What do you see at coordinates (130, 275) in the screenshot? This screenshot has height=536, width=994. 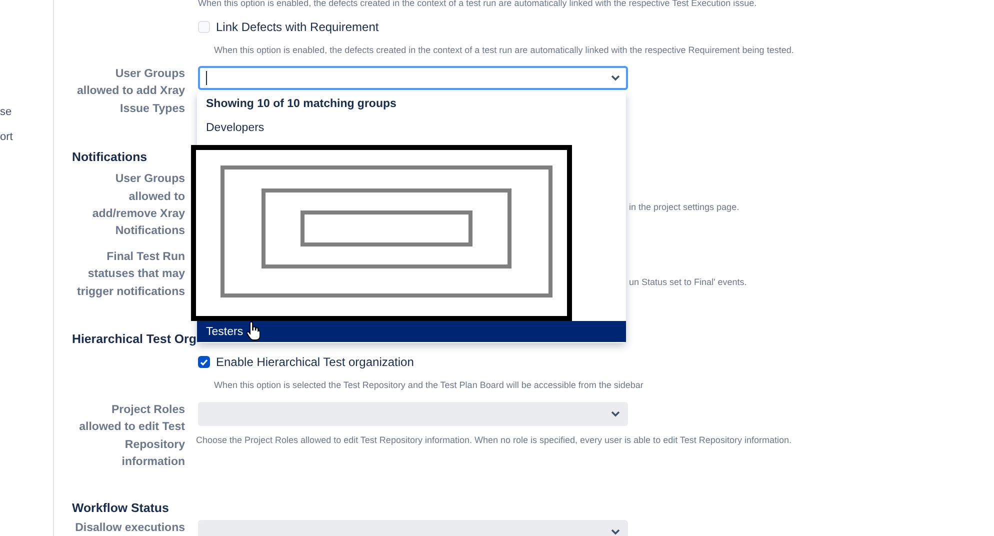 I see `field-label: Final Test Run statuses that may trigger notifications` at bounding box center [130, 275].